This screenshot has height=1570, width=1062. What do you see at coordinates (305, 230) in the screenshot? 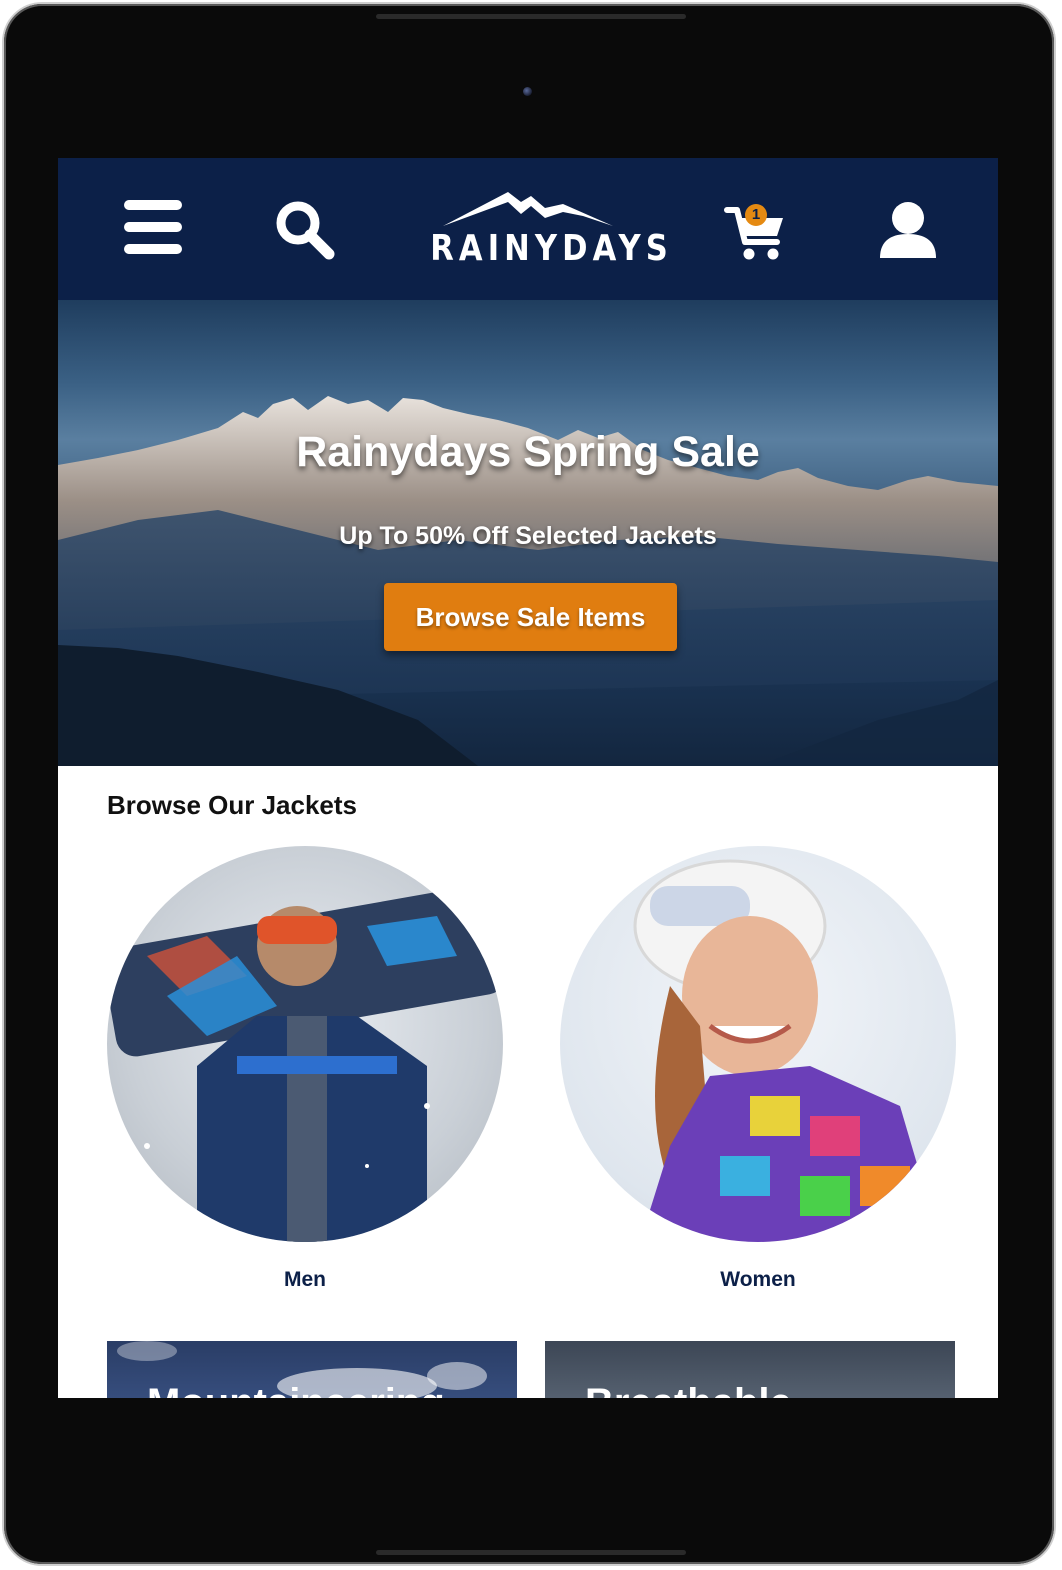
I see `search-icon` at bounding box center [305, 230].